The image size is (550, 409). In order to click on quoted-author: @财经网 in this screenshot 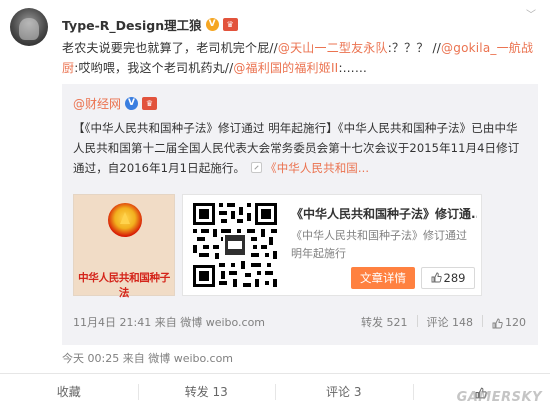, I will do `click(97, 103)`.